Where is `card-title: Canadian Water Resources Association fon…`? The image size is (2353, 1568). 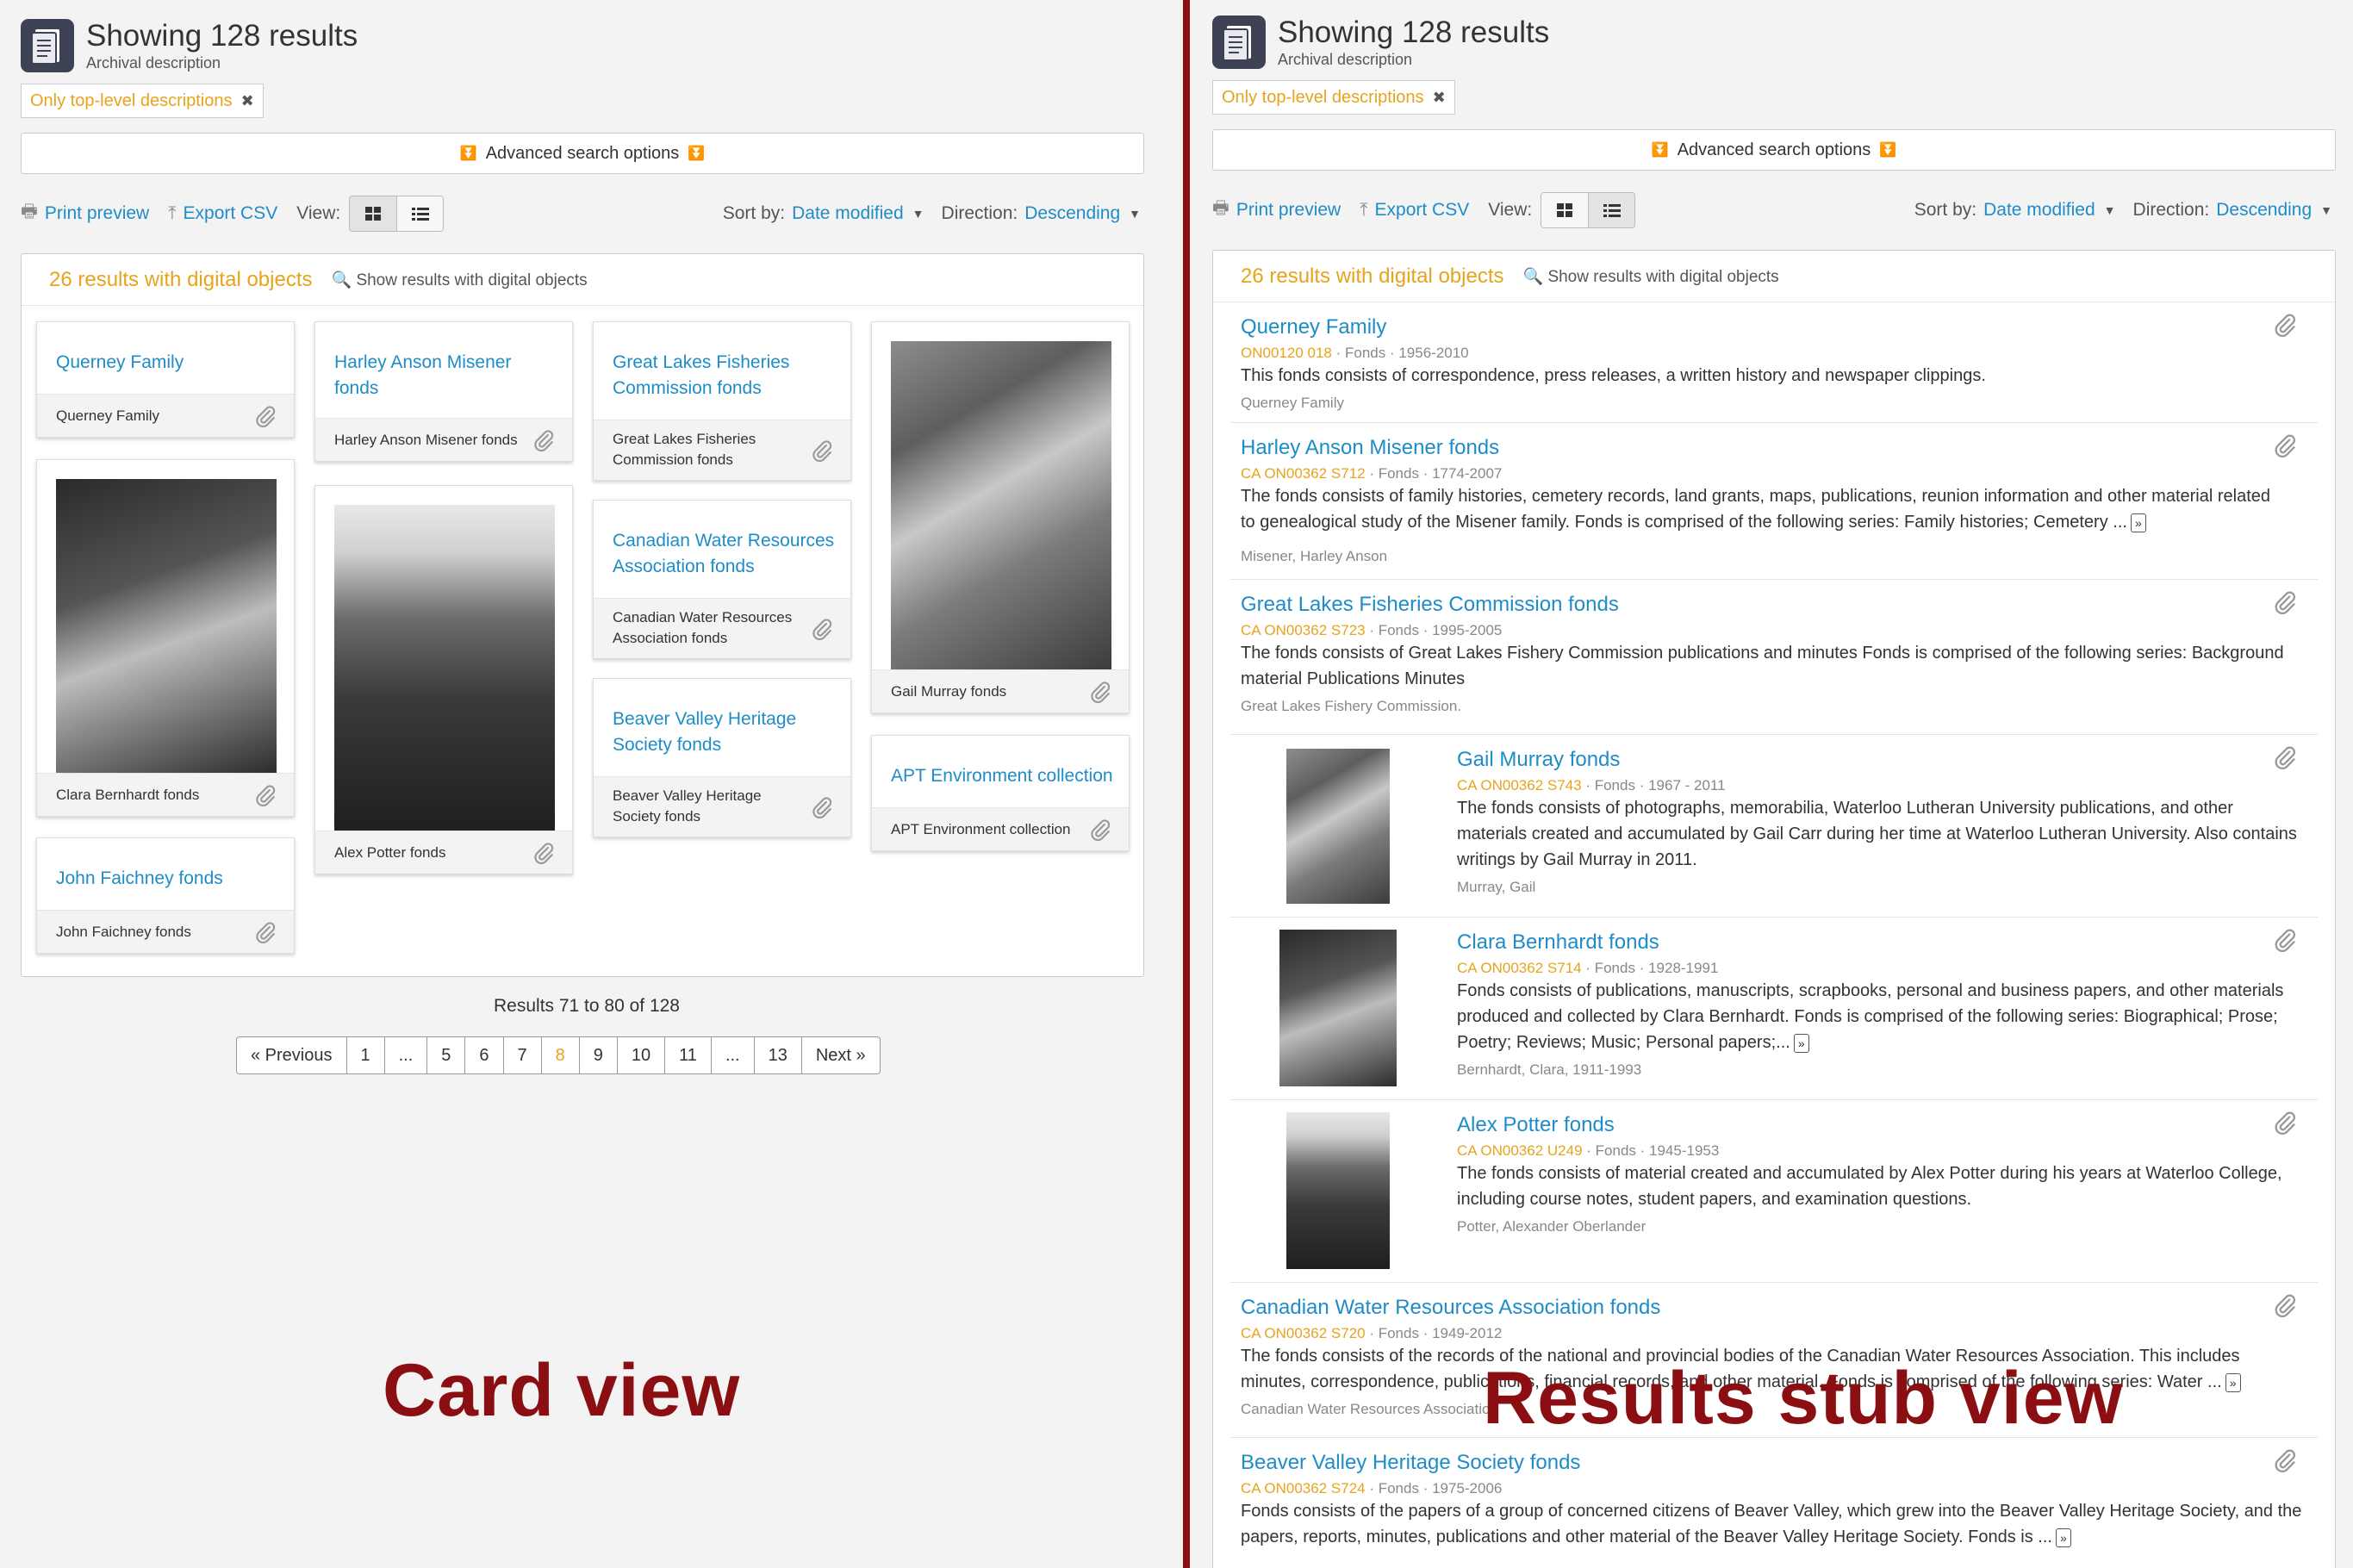
card-title: Canadian Water Resources Association fon… is located at coordinates (729, 554).